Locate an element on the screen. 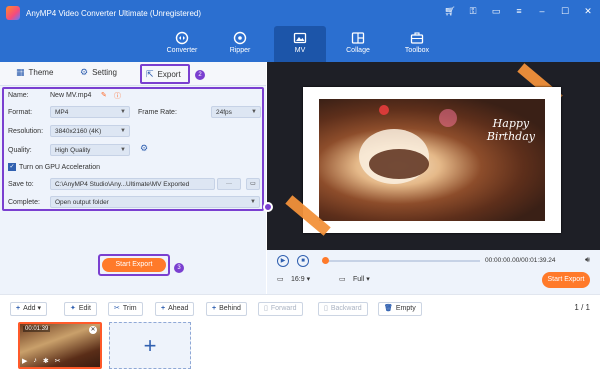 This screenshot has height=391, width=600. player-export-button: Start Export is located at coordinates (566, 280).